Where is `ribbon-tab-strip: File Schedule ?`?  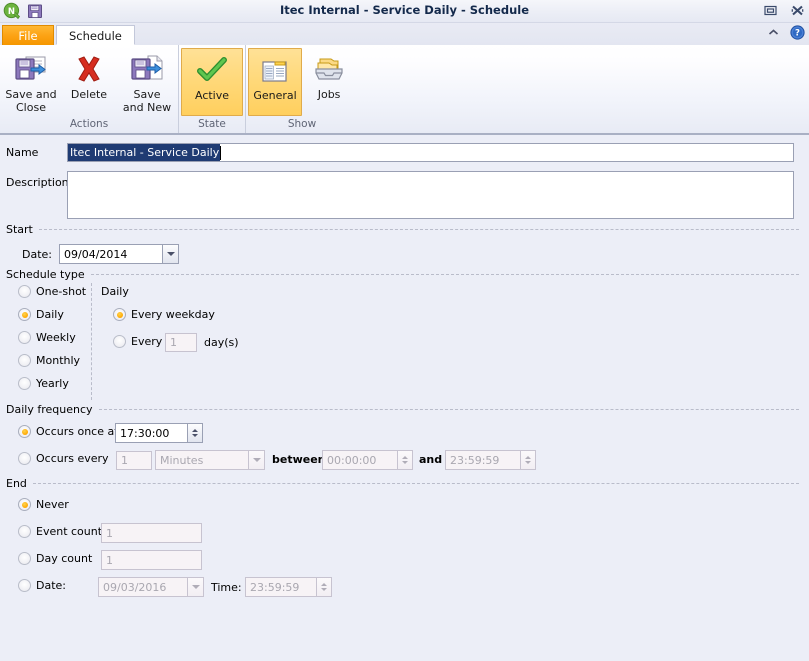
ribbon-tab-strip: File Schedule ? is located at coordinates (404, 34).